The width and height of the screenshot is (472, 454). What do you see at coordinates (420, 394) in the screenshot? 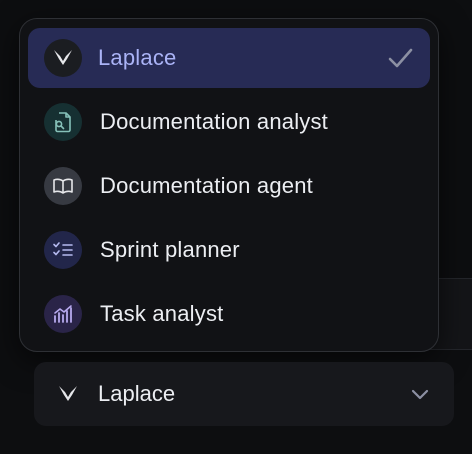
I see `chevron-down-icon` at bounding box center [420, 394].